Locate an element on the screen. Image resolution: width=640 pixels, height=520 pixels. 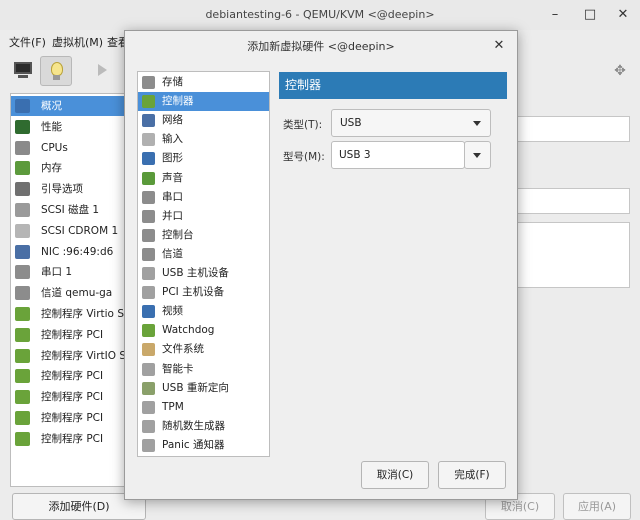
model-dropdown-button is located at coordinates (477, 155).